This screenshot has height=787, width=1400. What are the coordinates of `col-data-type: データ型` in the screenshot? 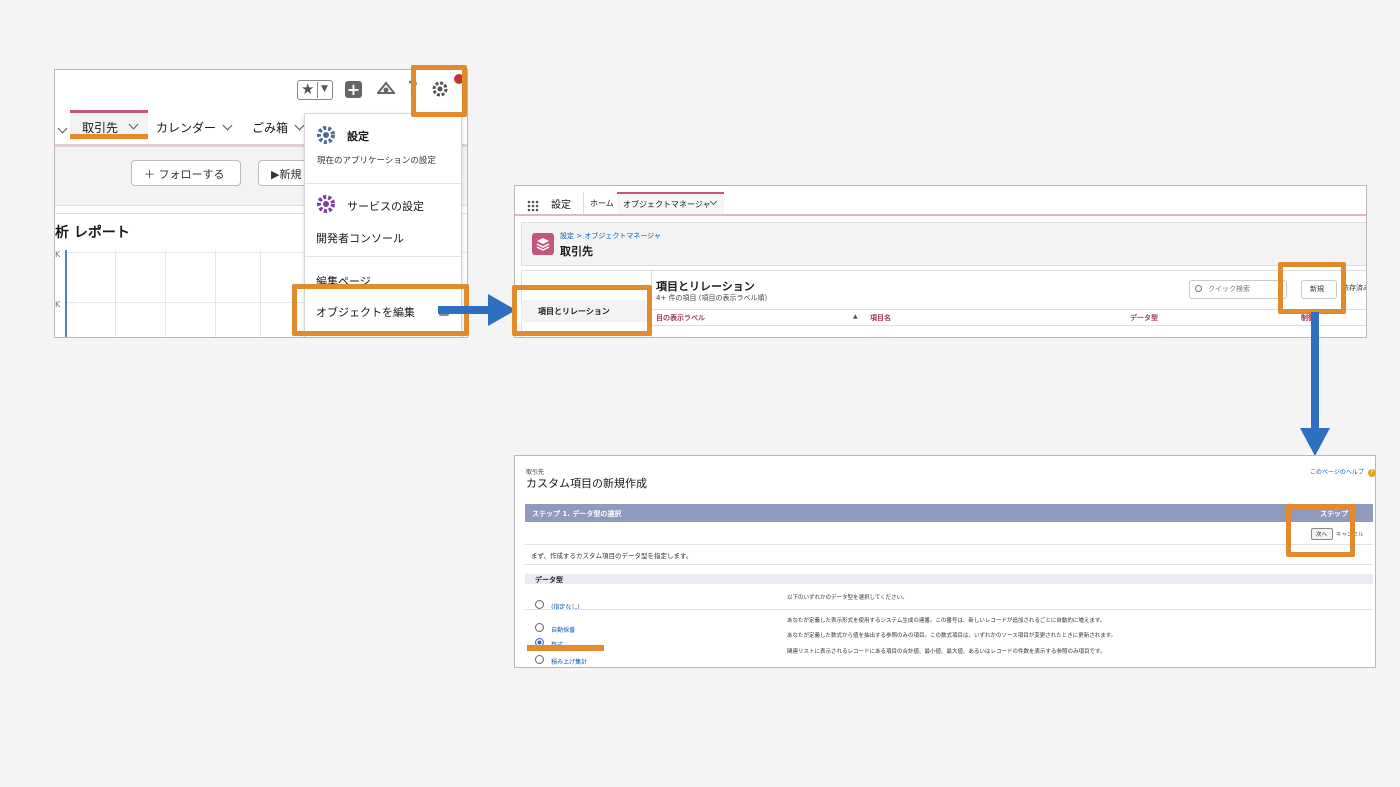 It's located at (1144, 318).